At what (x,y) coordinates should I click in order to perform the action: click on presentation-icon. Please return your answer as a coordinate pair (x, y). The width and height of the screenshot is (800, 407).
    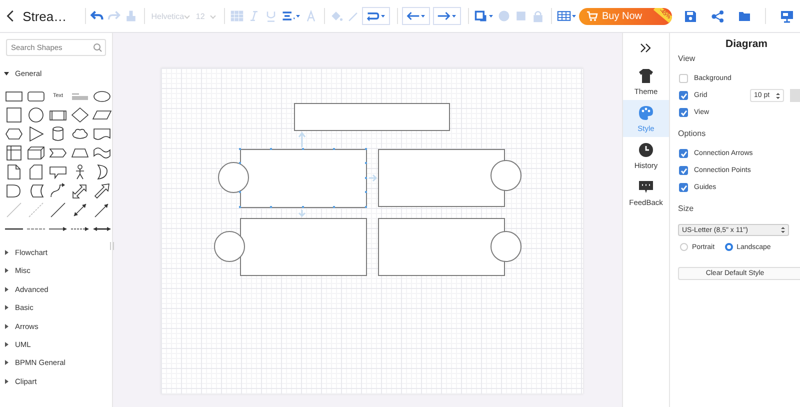
    Looking at the image, I should click on (787, 16).